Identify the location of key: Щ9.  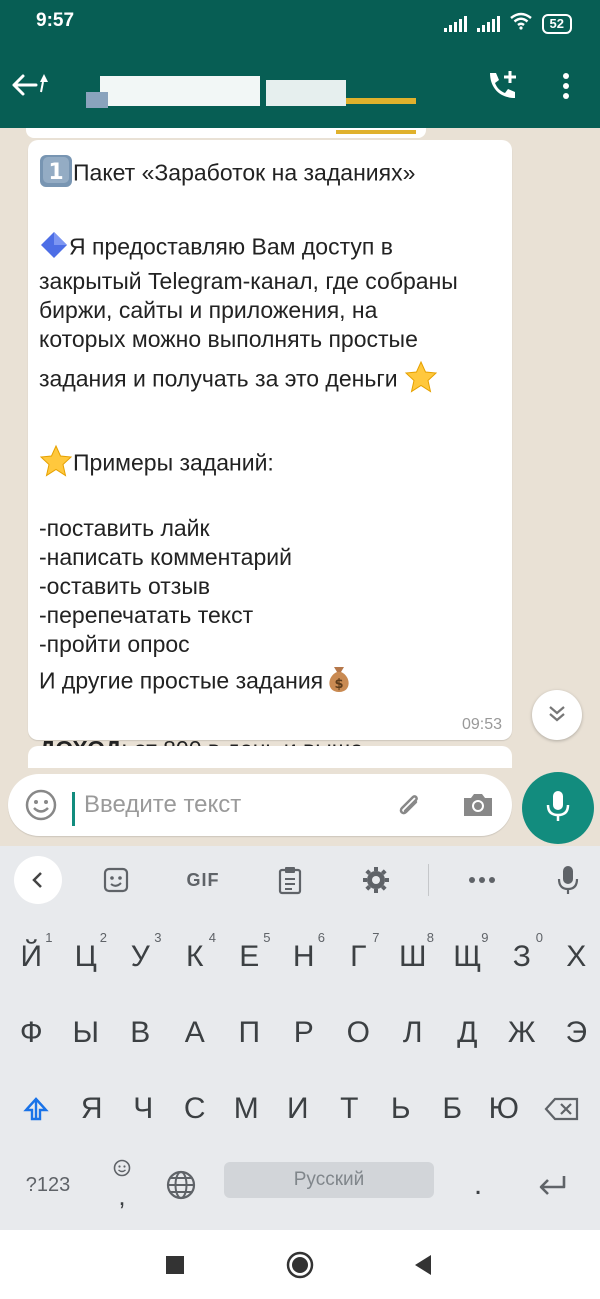
(467, 957).